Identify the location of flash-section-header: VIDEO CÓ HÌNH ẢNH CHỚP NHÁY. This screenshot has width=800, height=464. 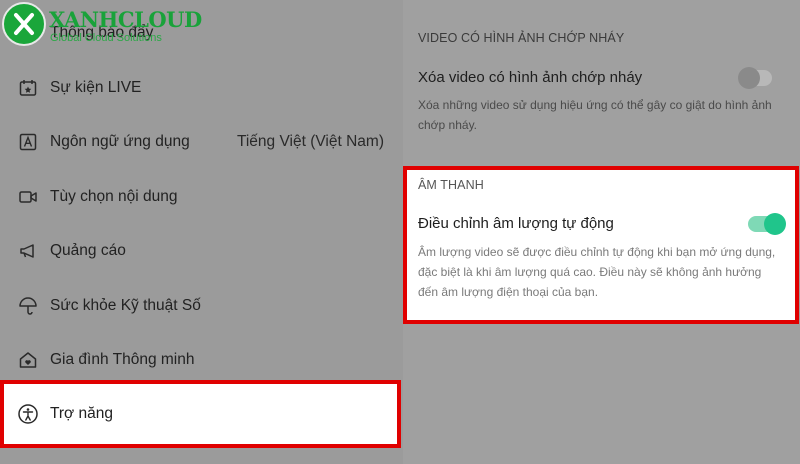
(521, 38).